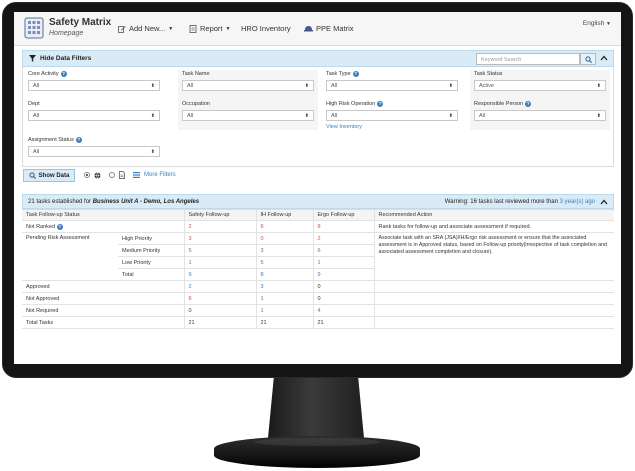 Image resolution: width=635 pixels, height=471 pixels. Describe the element at coordinates (94, 151) in the screenshot. I see `assignment-status-select: All ⬍` at that location.